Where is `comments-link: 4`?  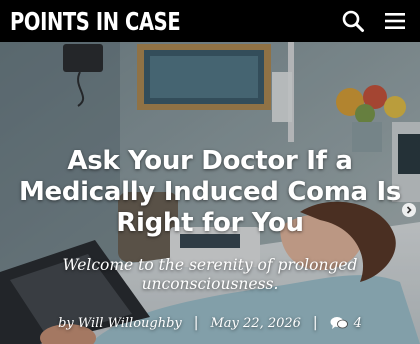
comments-link: 4 is located at coordinates (346, 323).